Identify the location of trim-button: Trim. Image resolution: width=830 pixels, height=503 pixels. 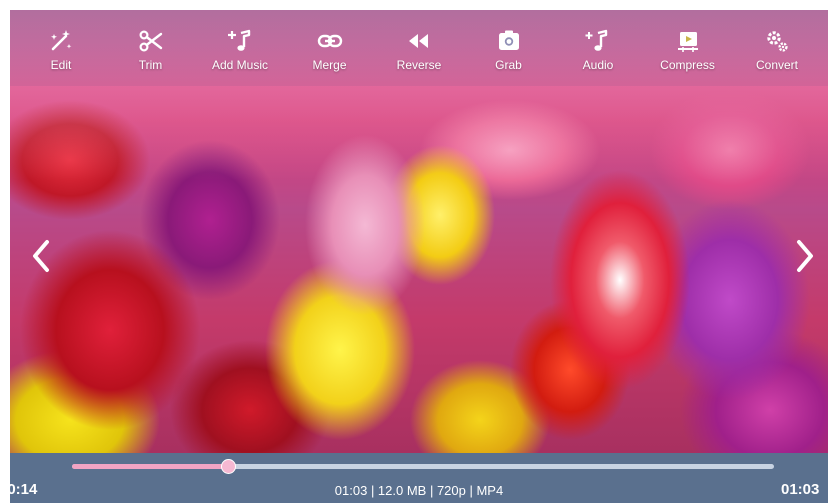
(151, 48).